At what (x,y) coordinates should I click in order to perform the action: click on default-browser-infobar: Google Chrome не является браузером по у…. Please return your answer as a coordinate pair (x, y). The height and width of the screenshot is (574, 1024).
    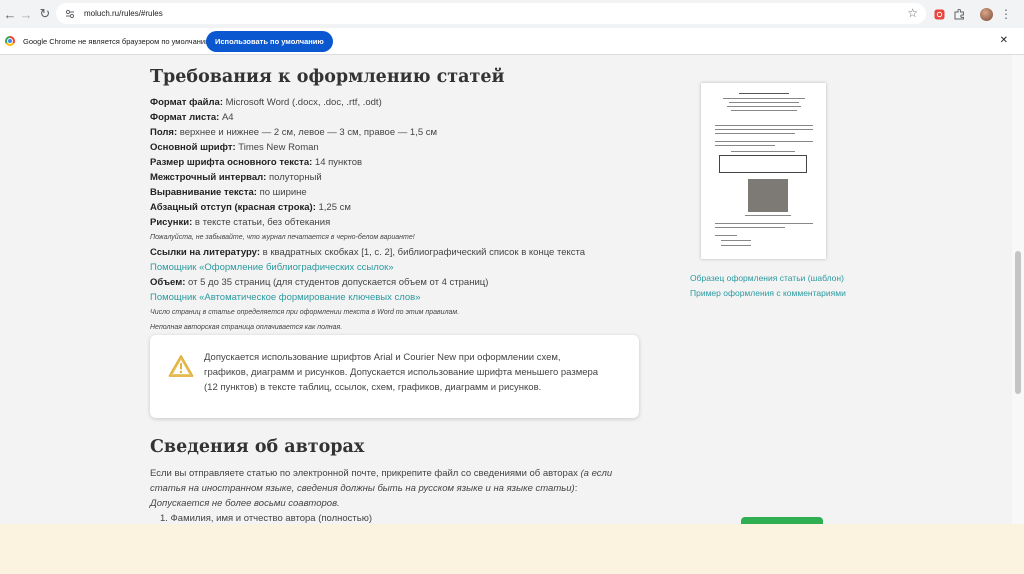
    Looking at the image, I should click on (512, 41).